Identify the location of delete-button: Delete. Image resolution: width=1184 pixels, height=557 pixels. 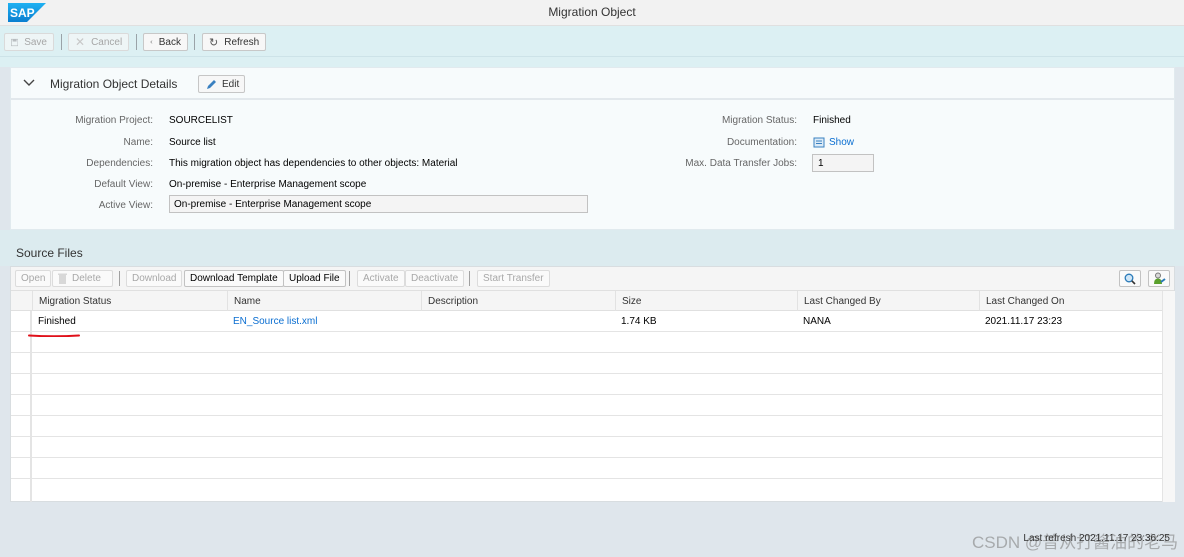
(82, 278).